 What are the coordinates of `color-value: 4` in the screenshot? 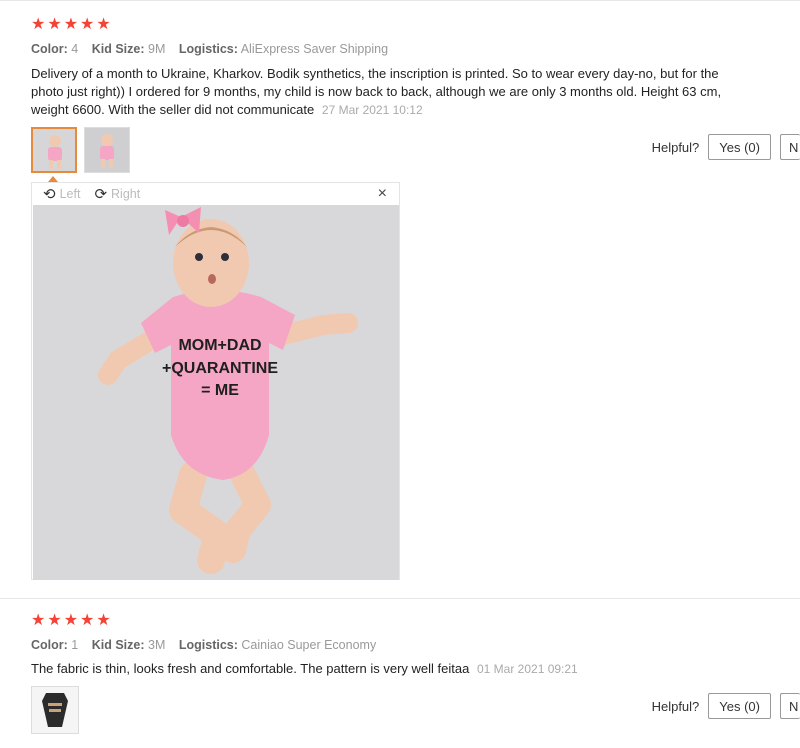 It's located at (75, 49).